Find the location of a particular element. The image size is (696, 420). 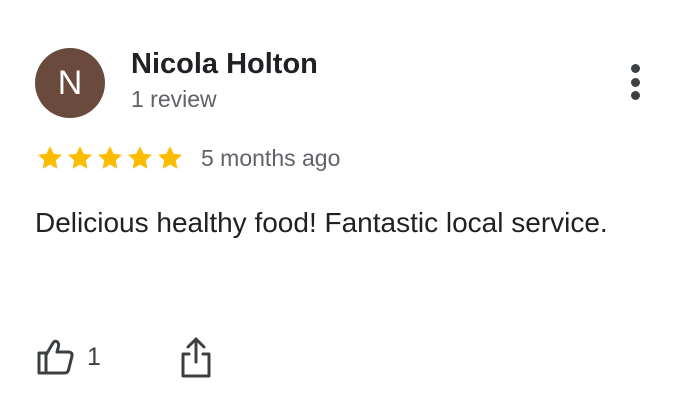

star-rating is located at coordinates (110, 158).